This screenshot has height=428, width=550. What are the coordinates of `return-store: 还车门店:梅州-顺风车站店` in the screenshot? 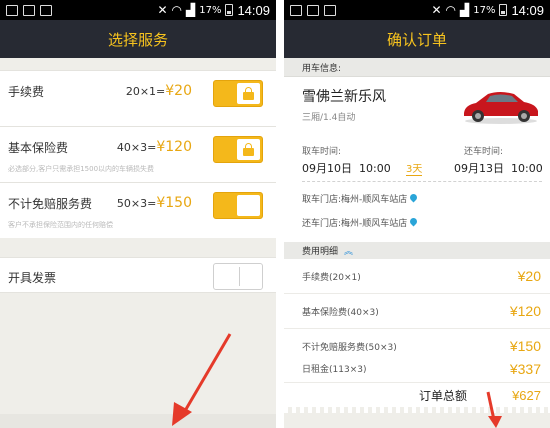 It's located at (359, 222).